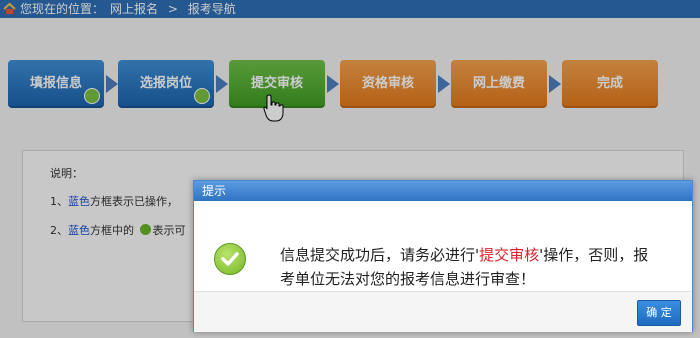 The height and width of the screenshot is (338, 700). Describe the element at coordinates (214, 191) in the screenshot. I see `dialog-title: 提示` at that location.